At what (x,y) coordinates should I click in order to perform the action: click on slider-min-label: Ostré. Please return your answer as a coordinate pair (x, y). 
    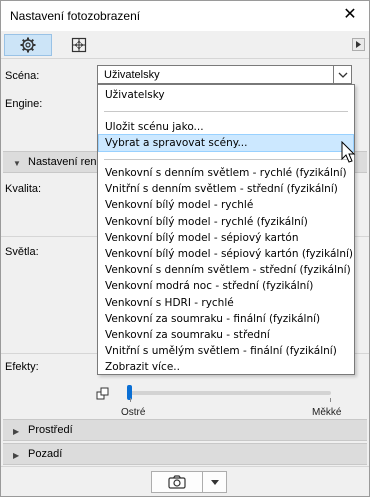
    Looking at the image, I should click on (133, 412).